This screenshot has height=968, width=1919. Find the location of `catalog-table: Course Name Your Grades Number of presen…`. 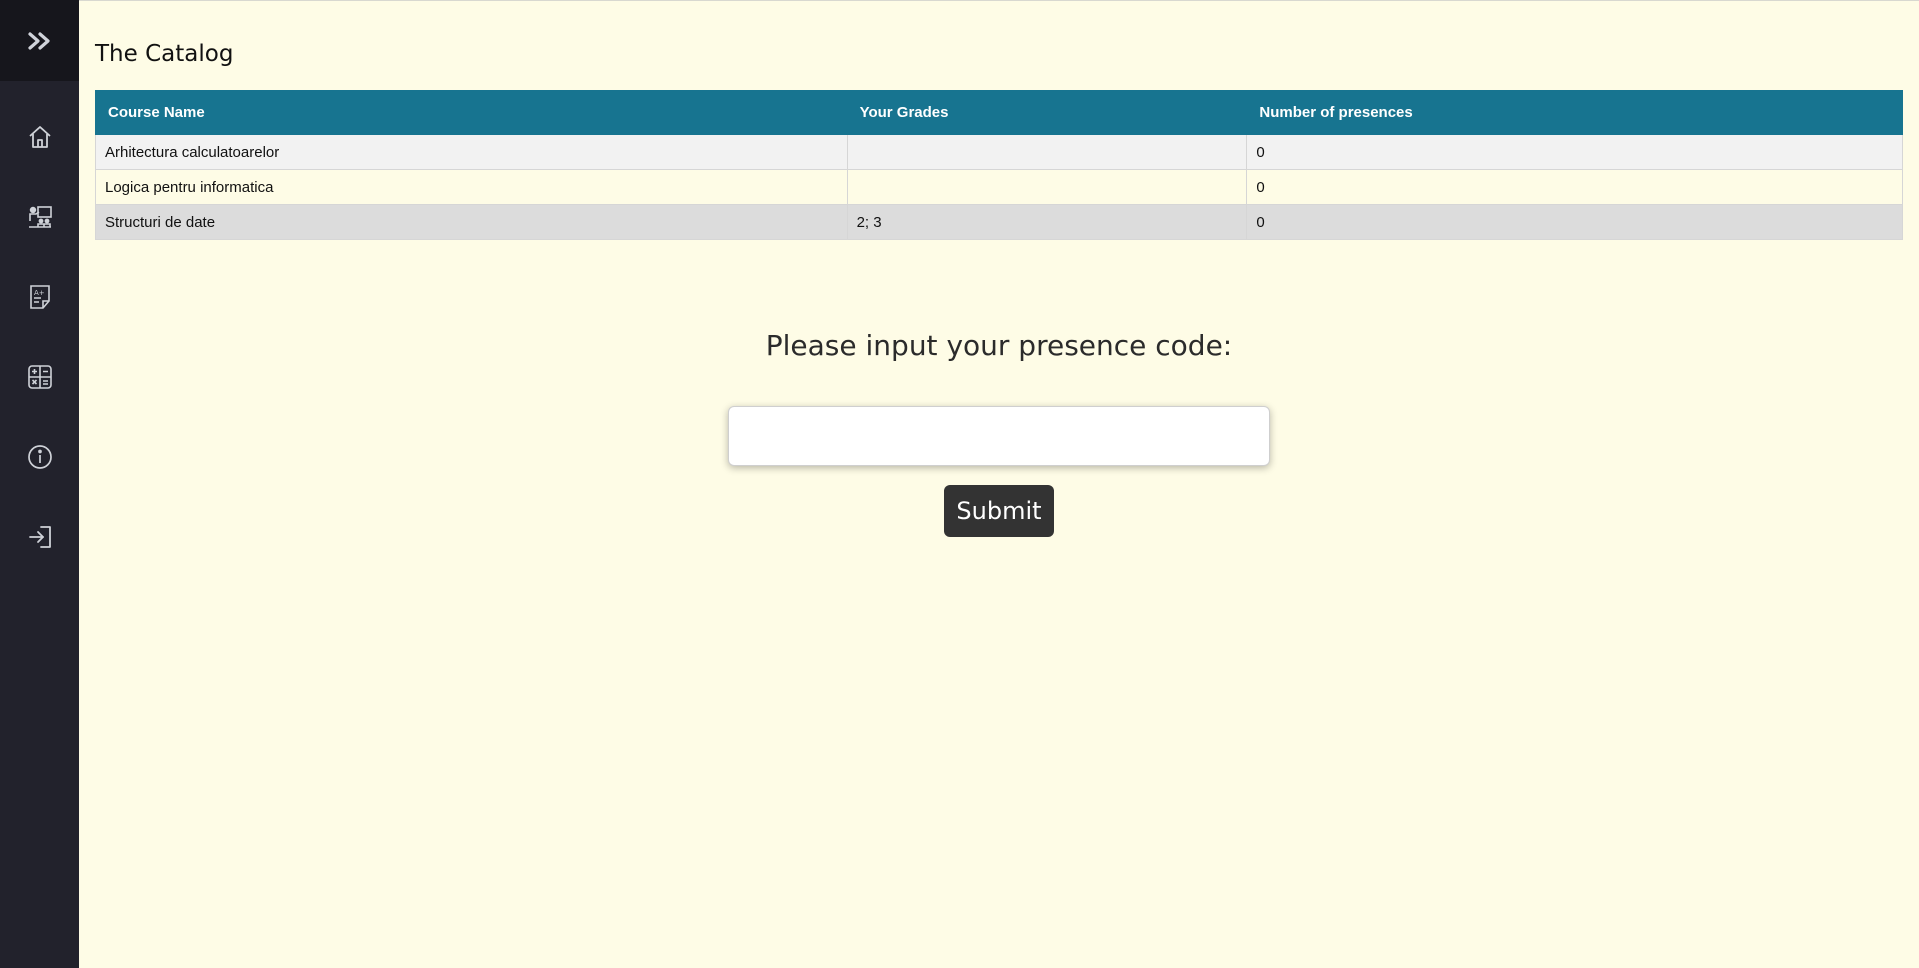

catalog-table: Course Name Your Grades Number of presen… is located at coordinates (999, 165).